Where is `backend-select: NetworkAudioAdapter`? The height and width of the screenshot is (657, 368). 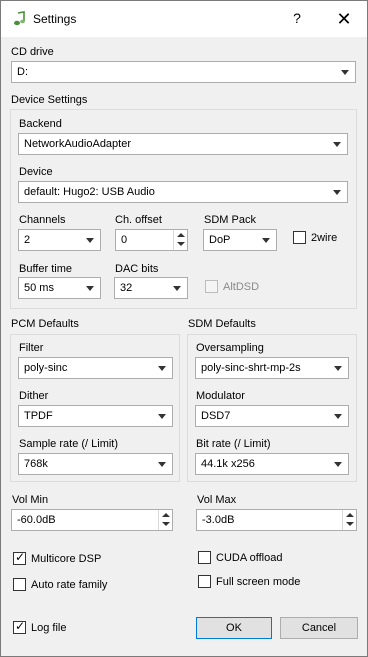
backend-select: NetworkAudioAdapter is located at coordinates (183, 144).